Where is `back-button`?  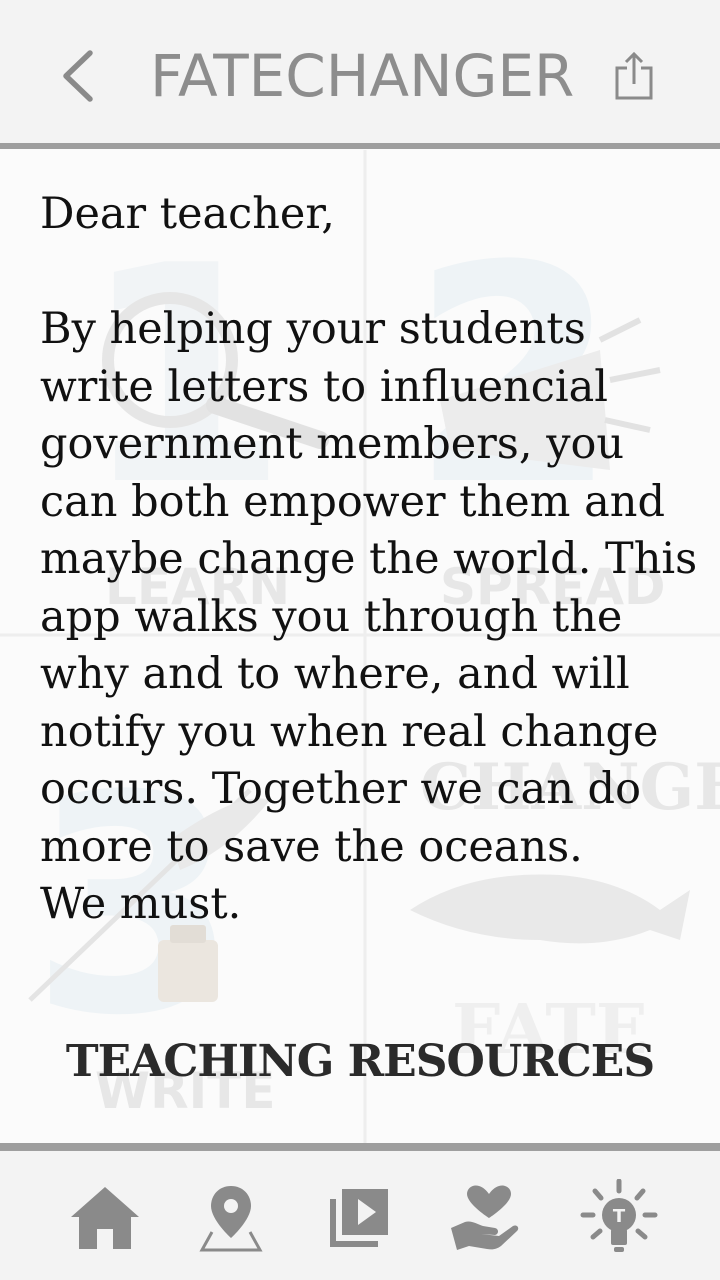
back-button is located at coordinates (77, 76).